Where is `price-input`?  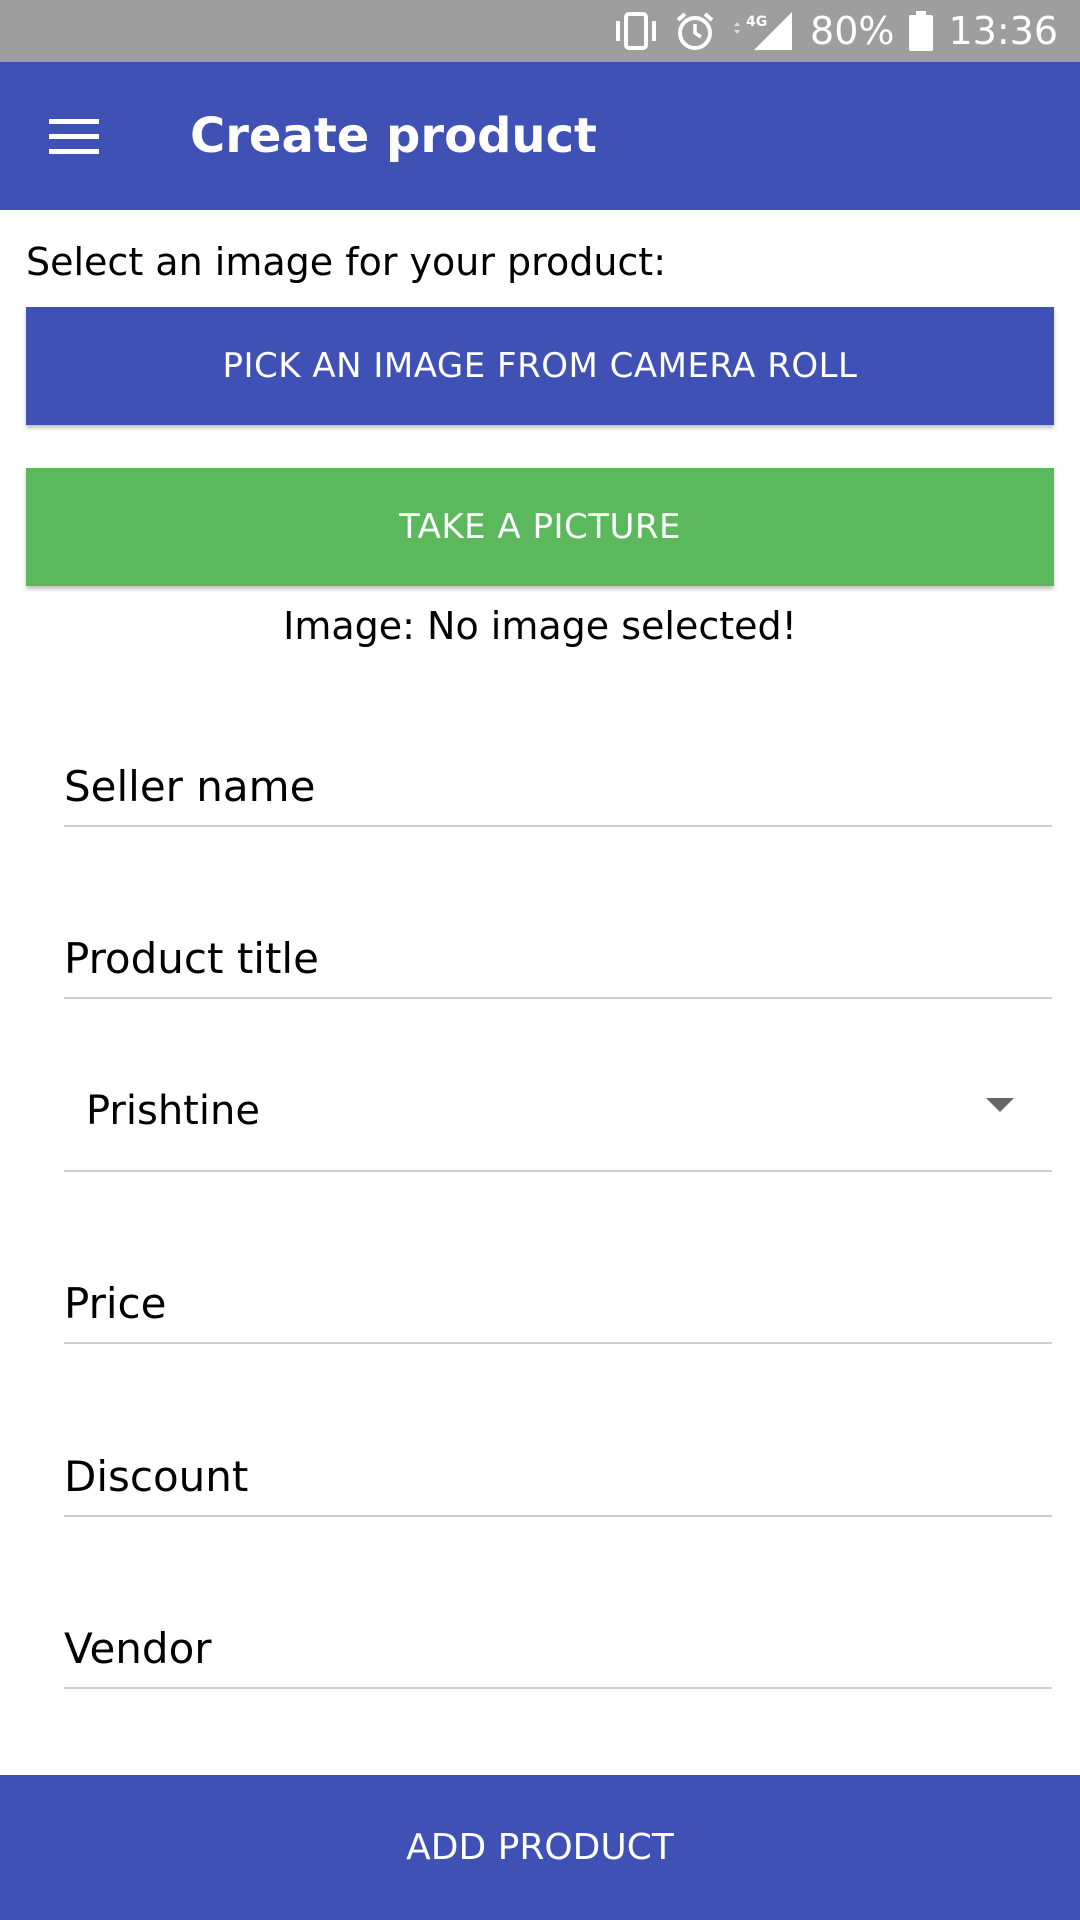
price-input is located at coordinates (558, 1304).